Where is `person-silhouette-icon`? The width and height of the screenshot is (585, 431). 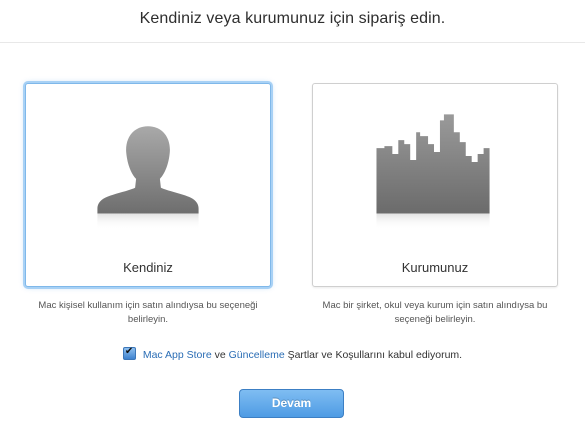
person-silhouette-icon is located at coordinates (148, 178).